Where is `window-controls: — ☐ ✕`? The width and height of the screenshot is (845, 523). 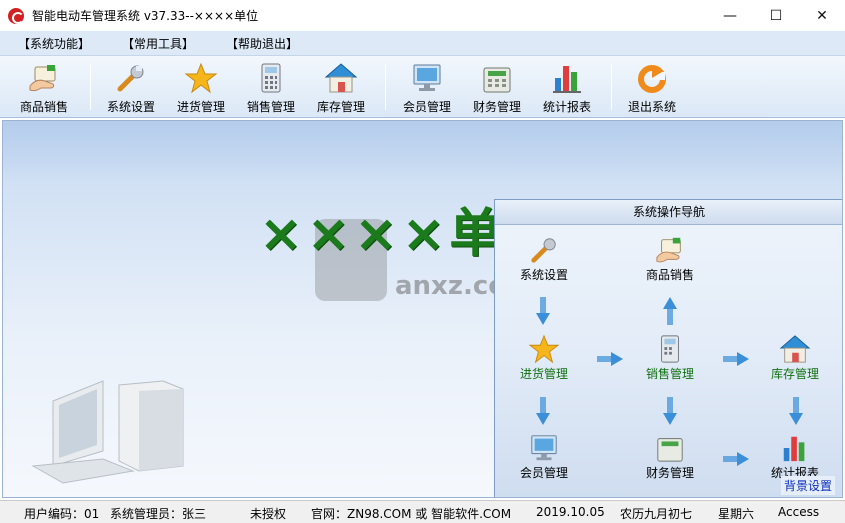
window-controls: — ☐ ✕ is located at coordinates (776, 15).